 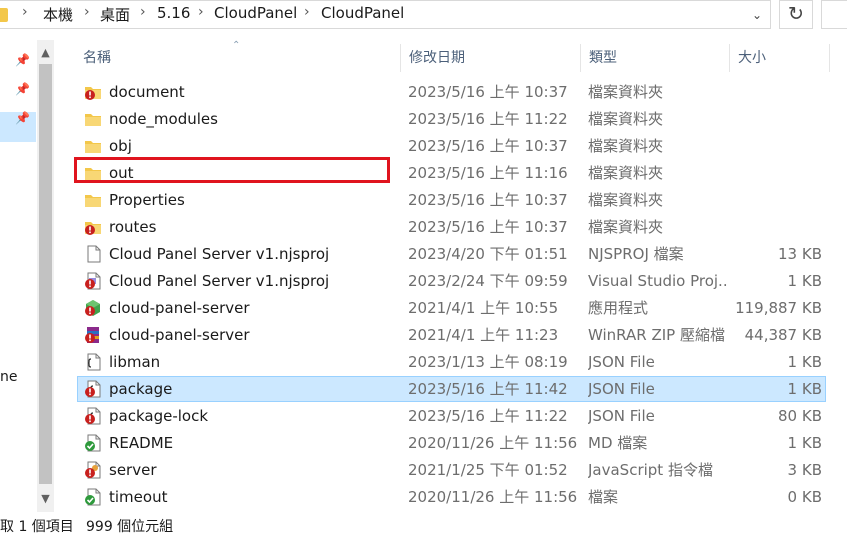 What do you see at coordinates (163, 119) in the screenshot?
I see `file-name: node_modules` at bounding box center [163, 119].